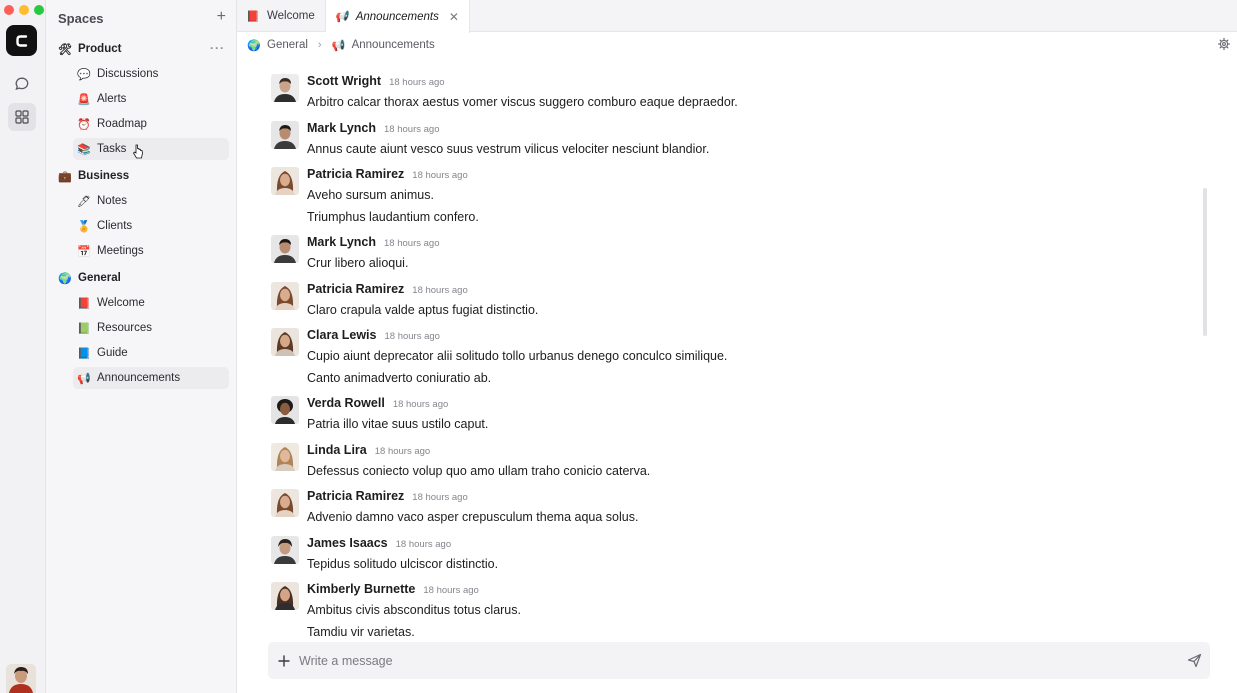  Describe the element at coordinates (104, 176) in the screenshot. I see `group-label: Business` at that location.